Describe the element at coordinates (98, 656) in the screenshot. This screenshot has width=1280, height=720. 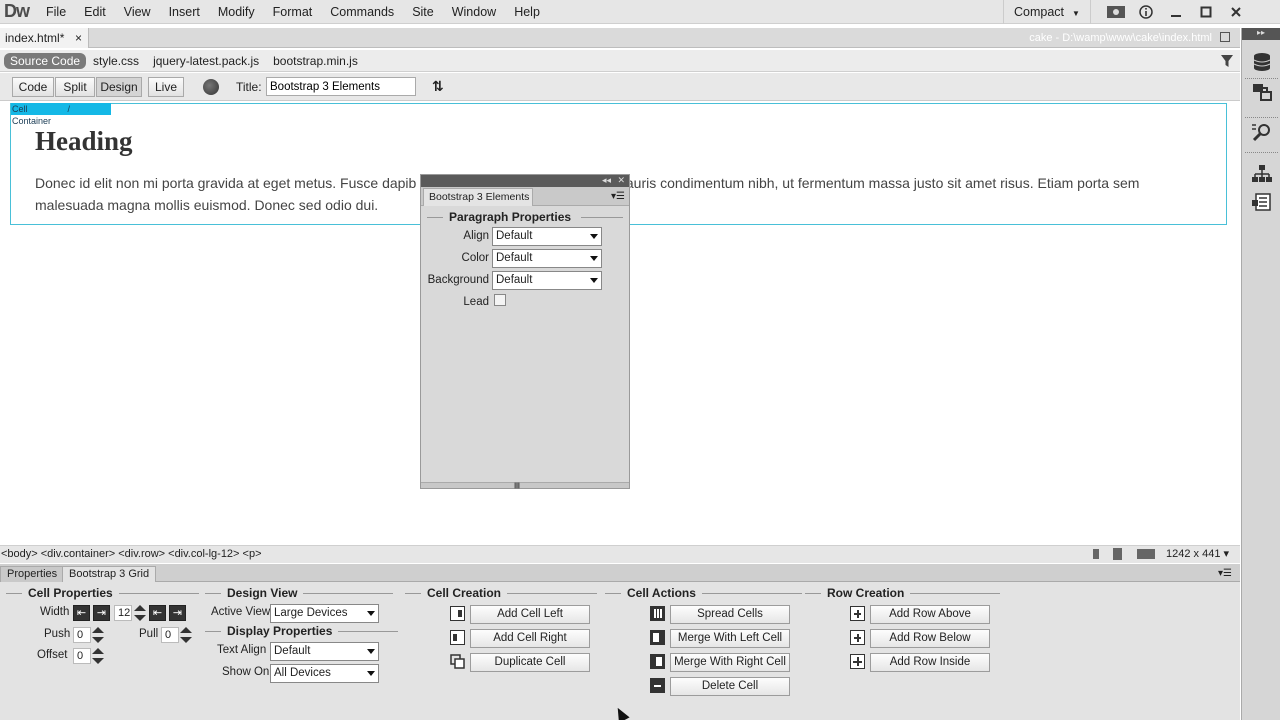
I see `offset-stepper-icon` at that location.